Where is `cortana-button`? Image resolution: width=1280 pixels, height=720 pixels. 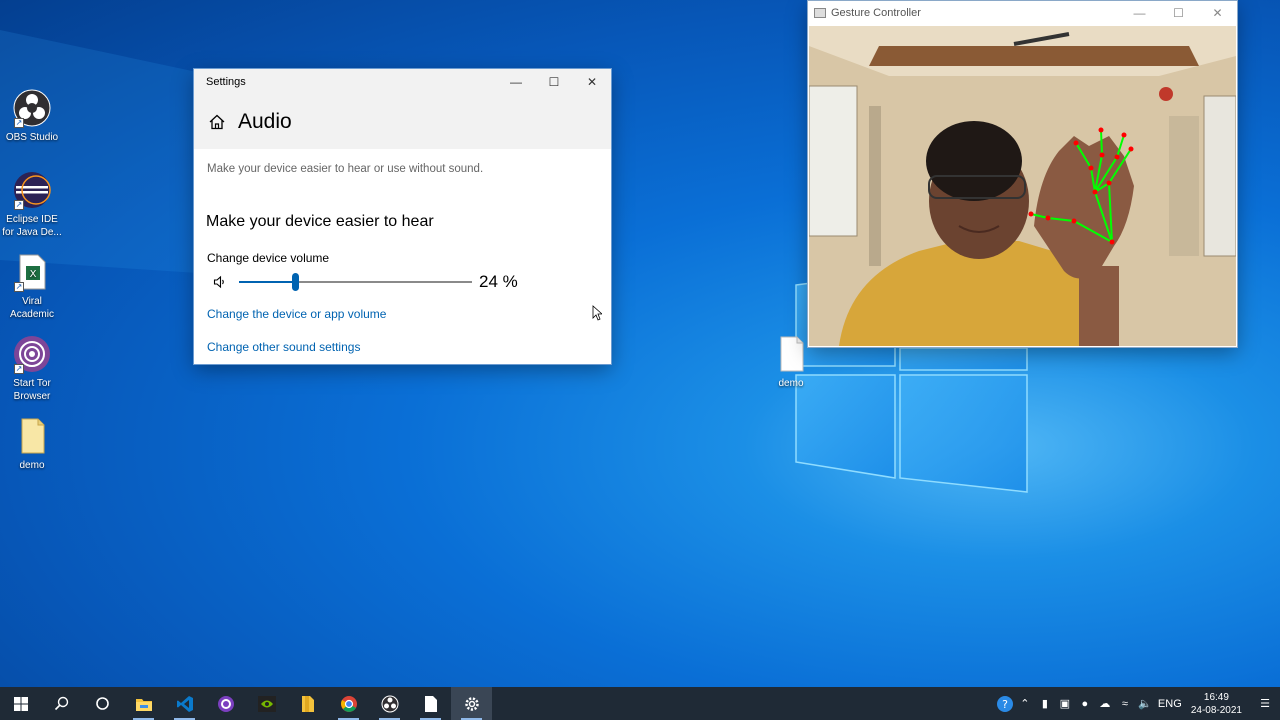
cortana-button is located at coordinates (102, 703).